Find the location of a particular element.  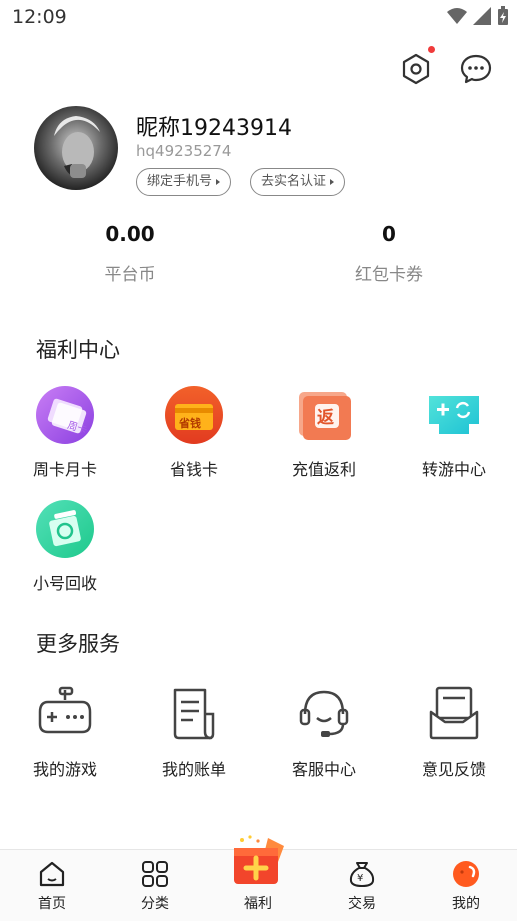

service-item-my-games: 我的游戏 is located at coordinates (65, 732).